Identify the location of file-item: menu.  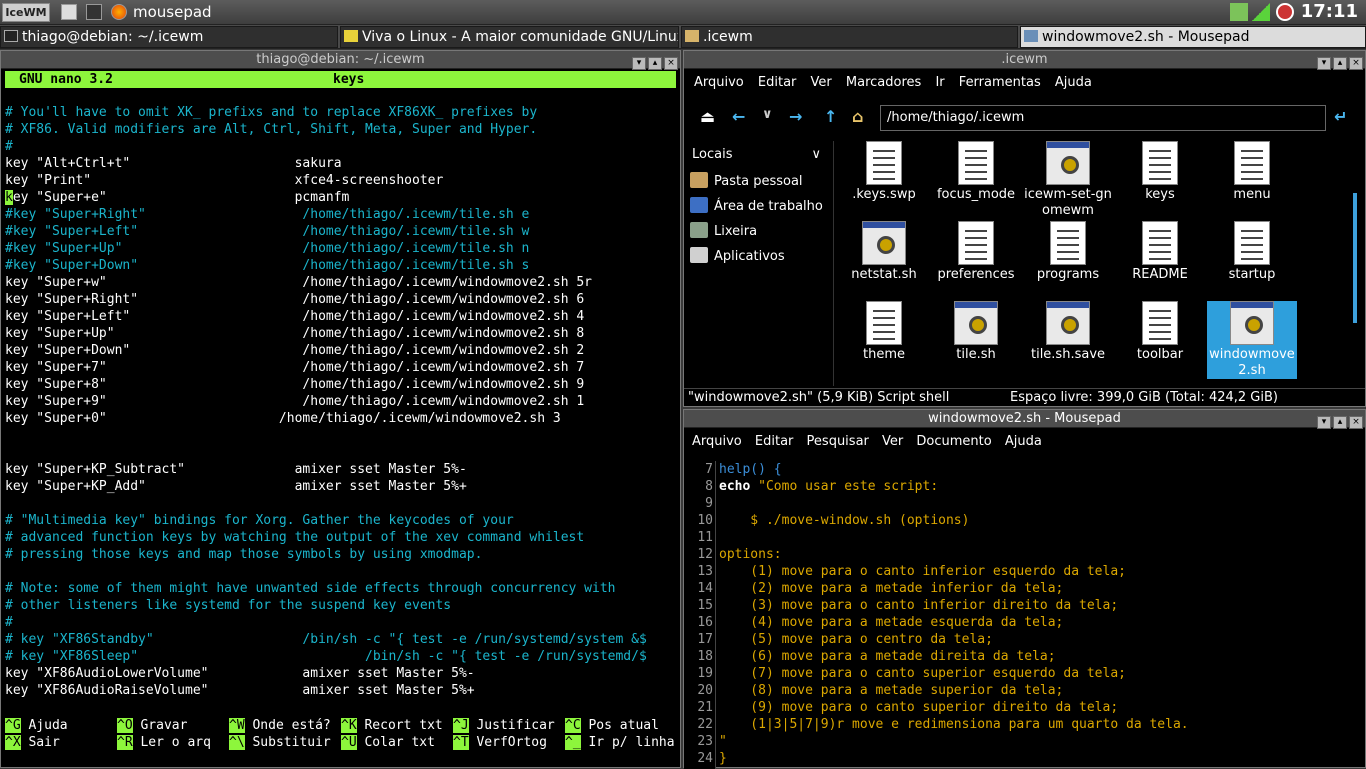
(1252, 172).